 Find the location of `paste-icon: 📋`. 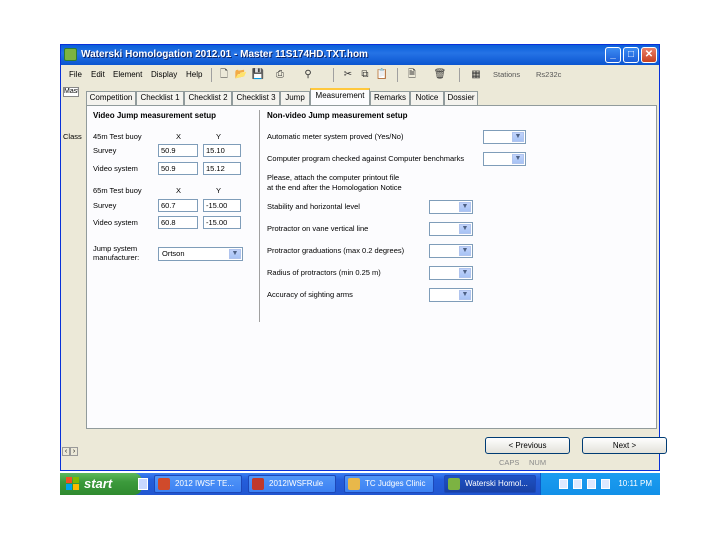

paste-icon: 📋 is located at coordinates (382, 74).